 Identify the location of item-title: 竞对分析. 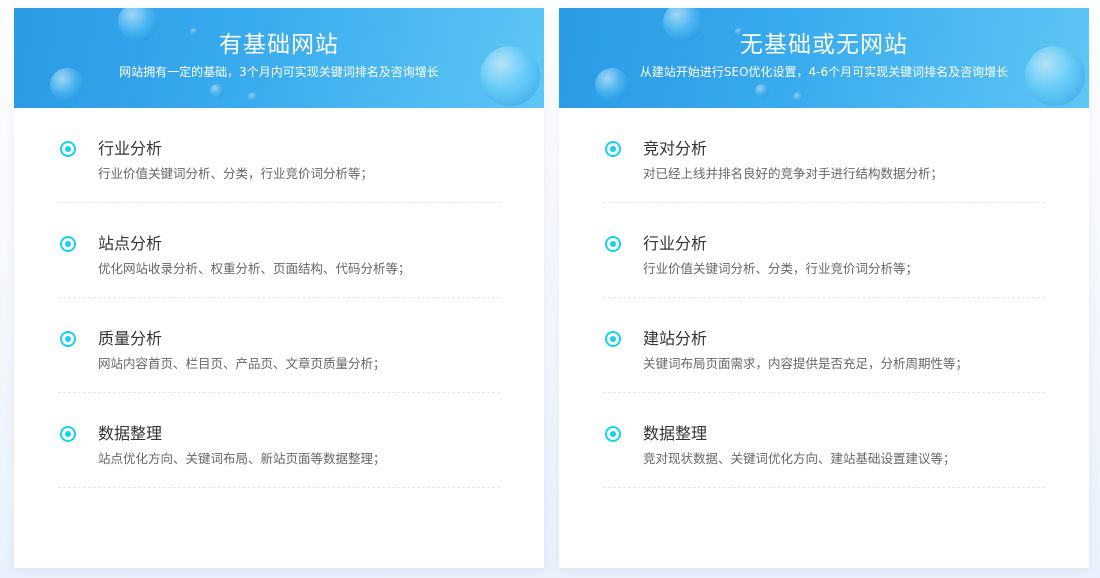
(675, 148).